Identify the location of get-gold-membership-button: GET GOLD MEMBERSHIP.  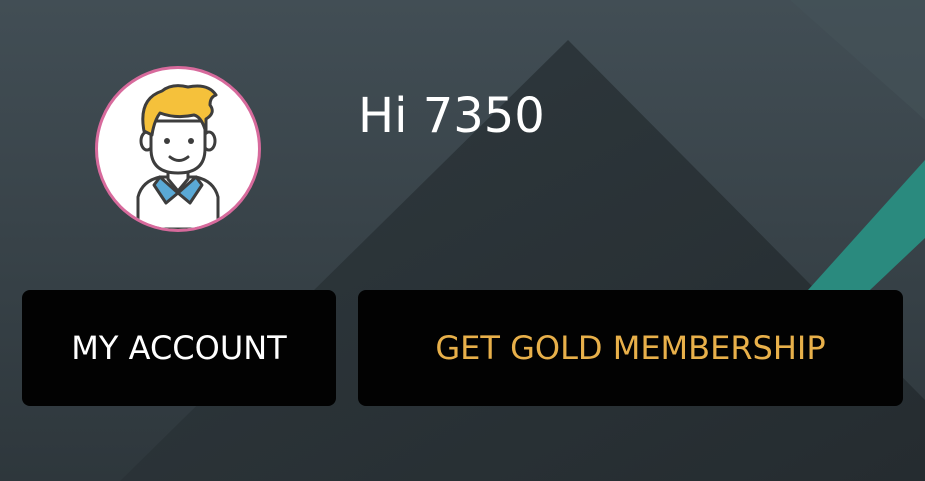
(630, 348).